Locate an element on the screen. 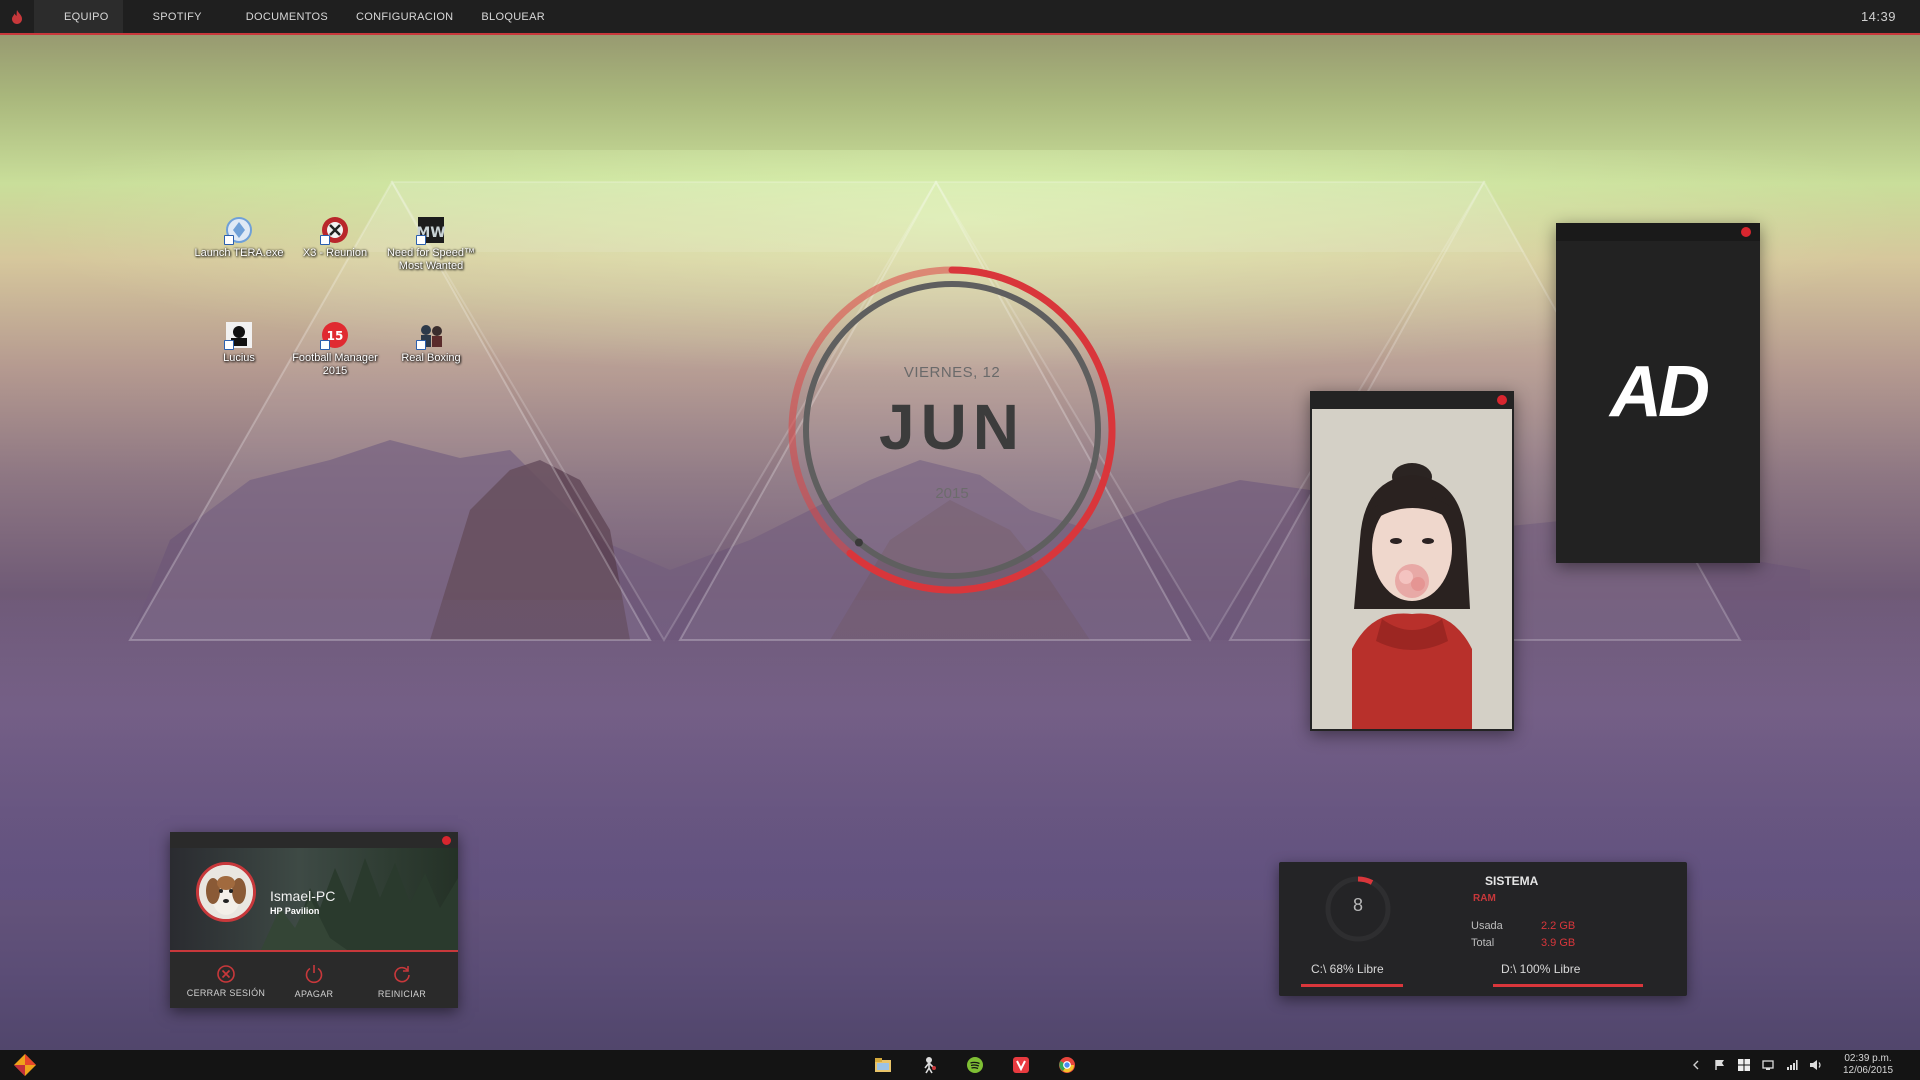  power-actions: CERRAR SESIÓN APAGAR REINICIAR is located at coordinates (314, 981).